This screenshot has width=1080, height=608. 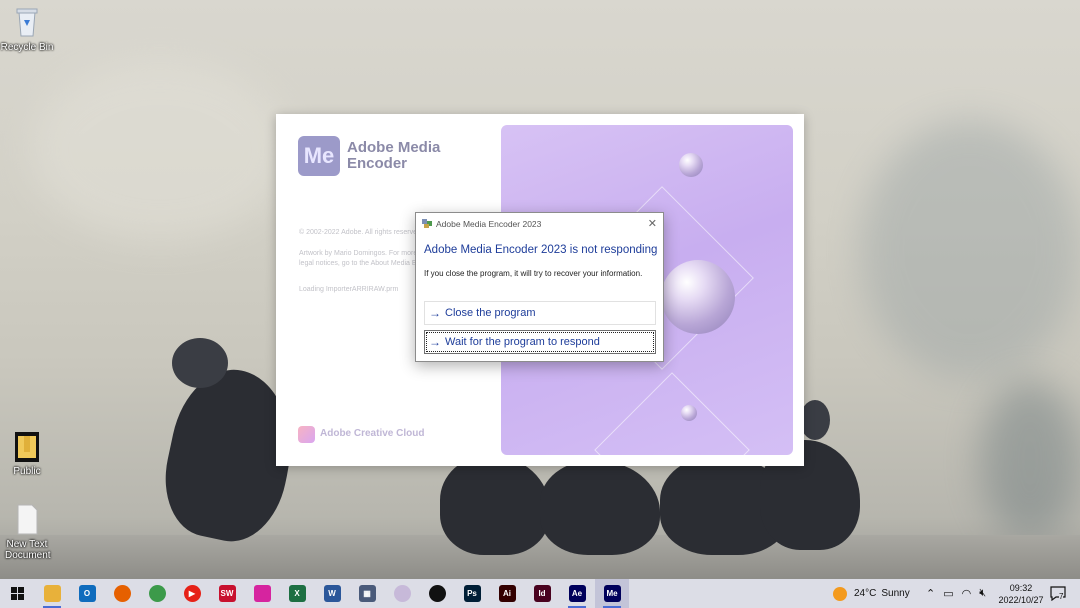 I want to click on close-icon: ✕, so click(x=652, y=223).